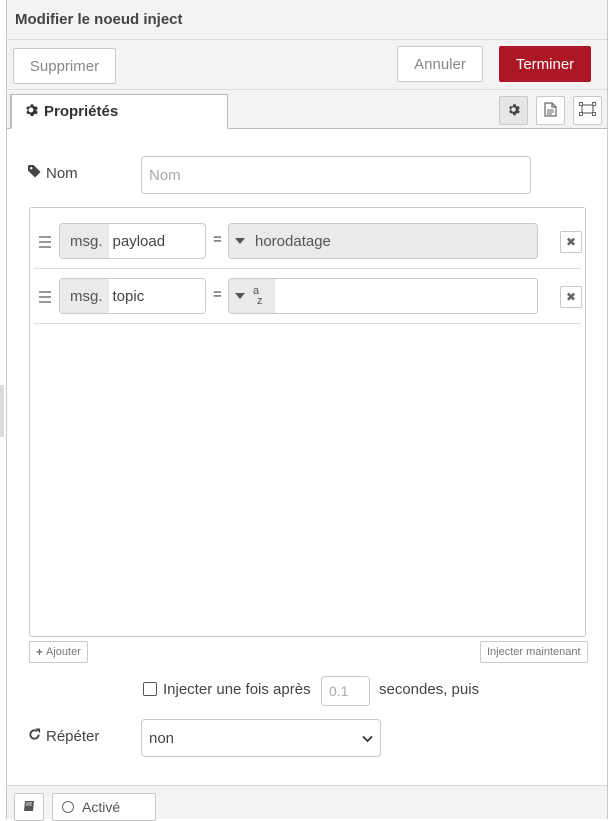 Image resolution: width=609 pixels, height=821 pixels. What do you see at coordinates (2, 411) in the screenshot?
I see `tray-resize-handle` at bounding box center [2, 411].